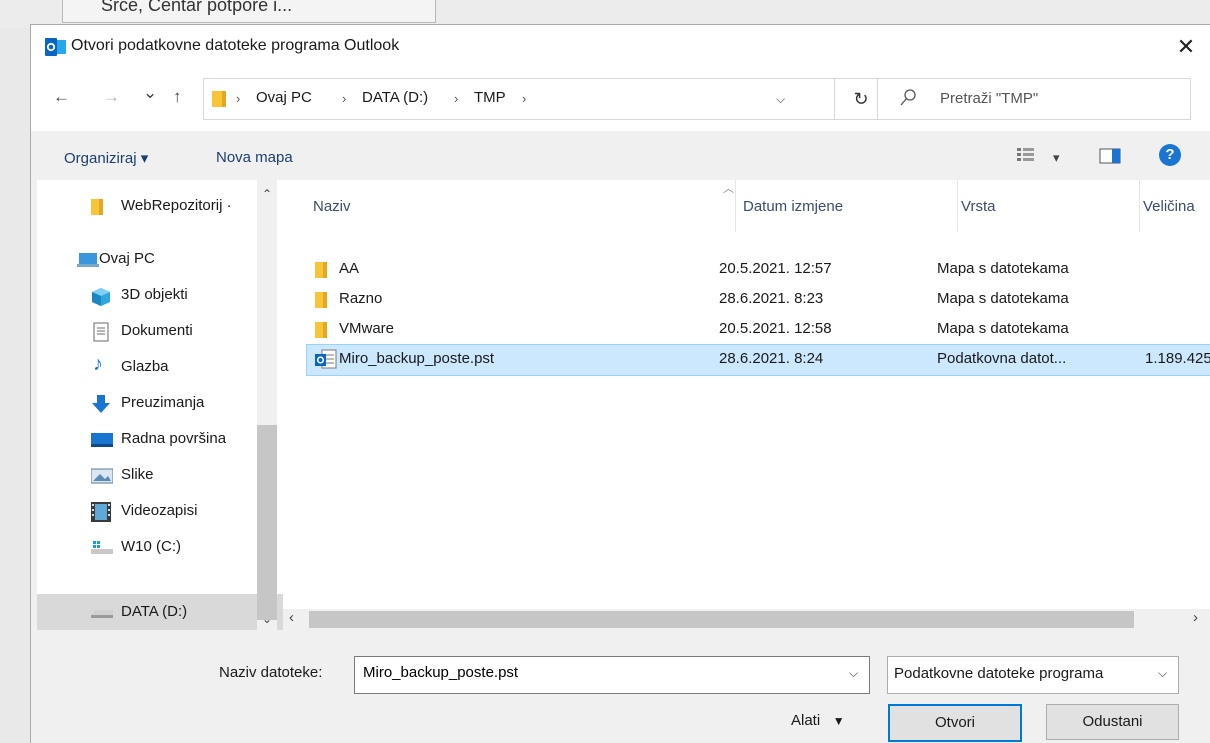  What do you see at coordinates (102, 440) in the screenshot?
I see `desktop-icon` at bounding box center [102, 440].